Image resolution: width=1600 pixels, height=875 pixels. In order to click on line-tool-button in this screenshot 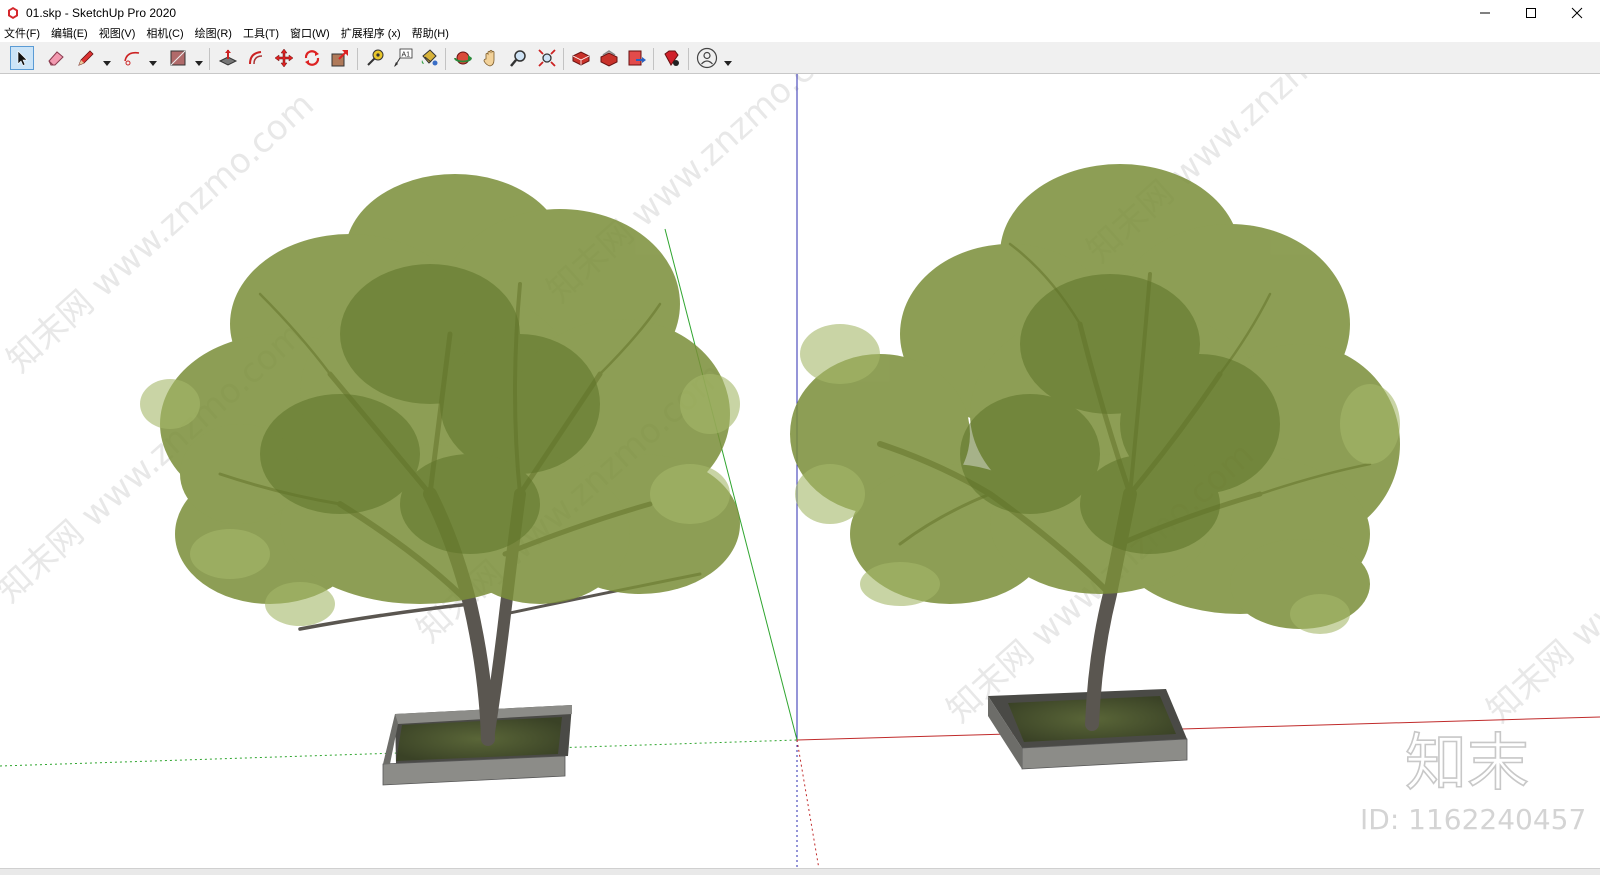, I will do `click(86, 58)`.